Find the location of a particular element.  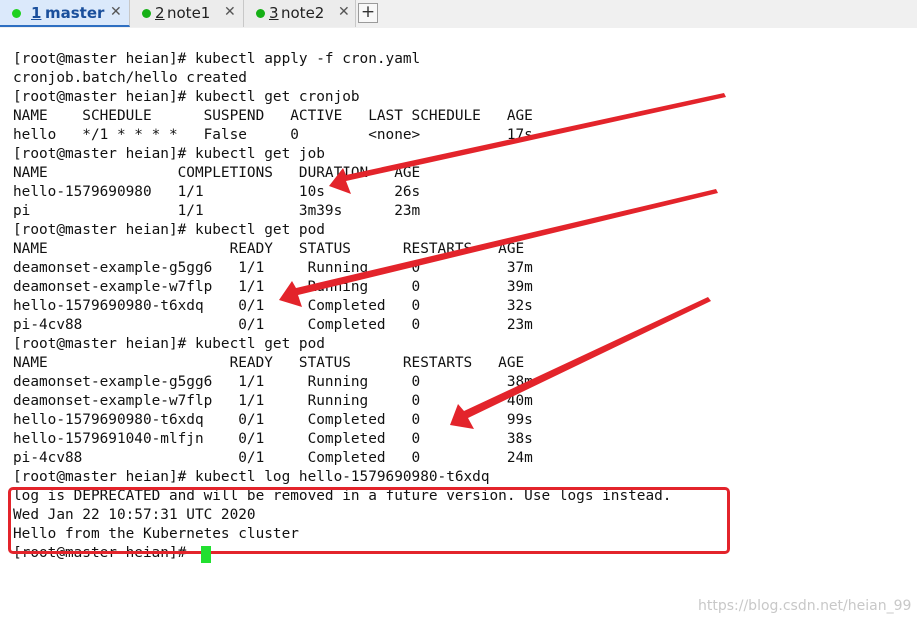

terminal-cursor is located at coordinates (206, 554).